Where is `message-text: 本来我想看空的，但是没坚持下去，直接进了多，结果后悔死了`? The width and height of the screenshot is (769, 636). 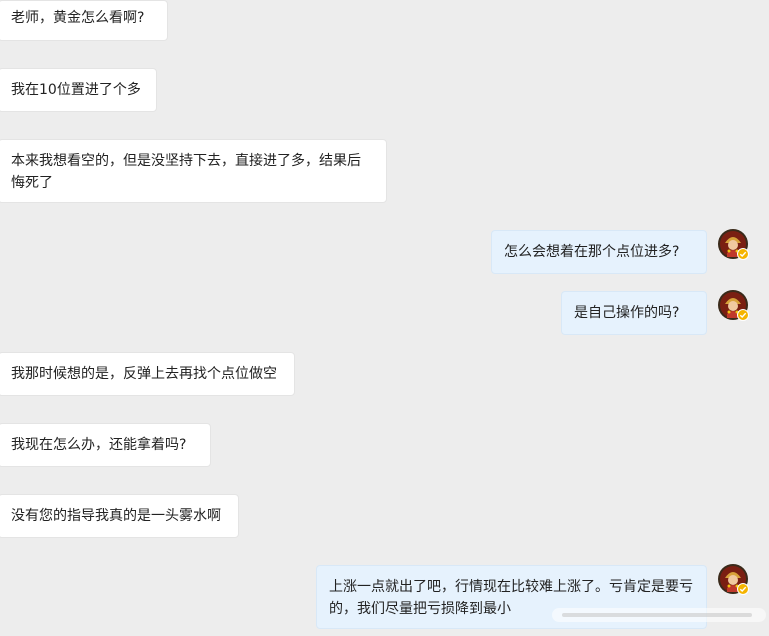 message-text: 本来我想看空的，但是没坚持下去，直接进了多，结果后悔死了 is located at coordinates (186, 172).